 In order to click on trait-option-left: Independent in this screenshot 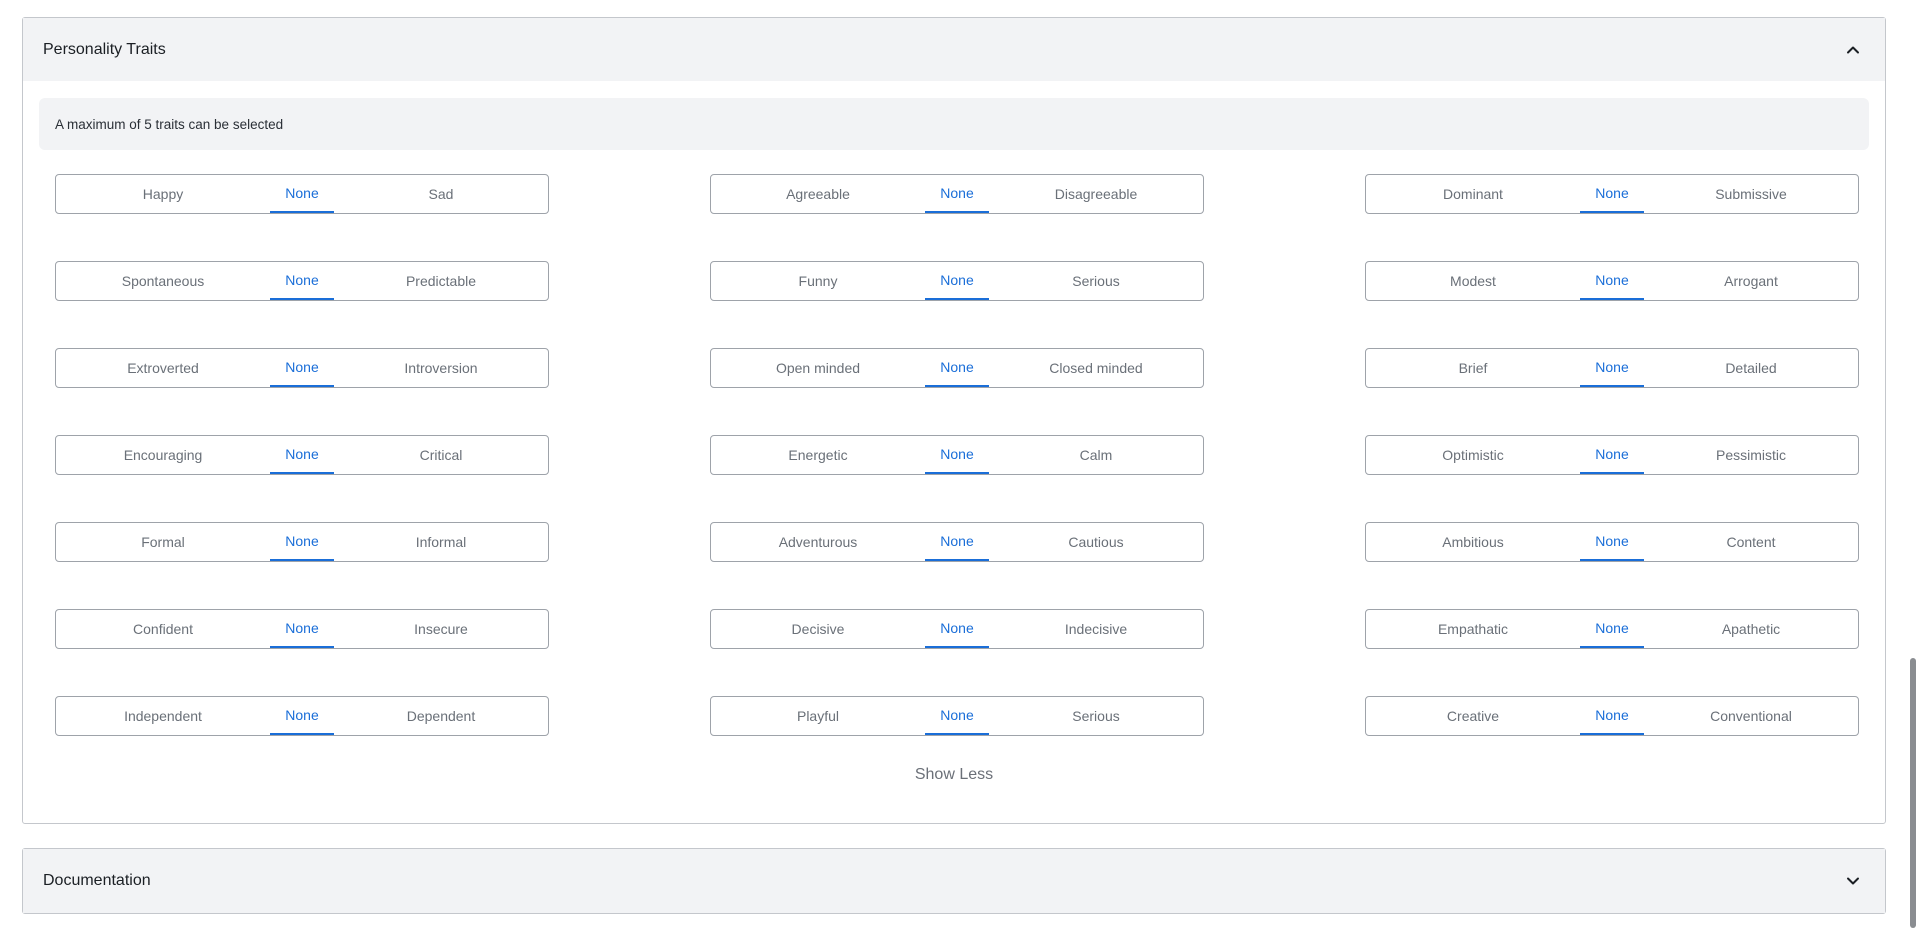, I will do `click(163, 716)`.